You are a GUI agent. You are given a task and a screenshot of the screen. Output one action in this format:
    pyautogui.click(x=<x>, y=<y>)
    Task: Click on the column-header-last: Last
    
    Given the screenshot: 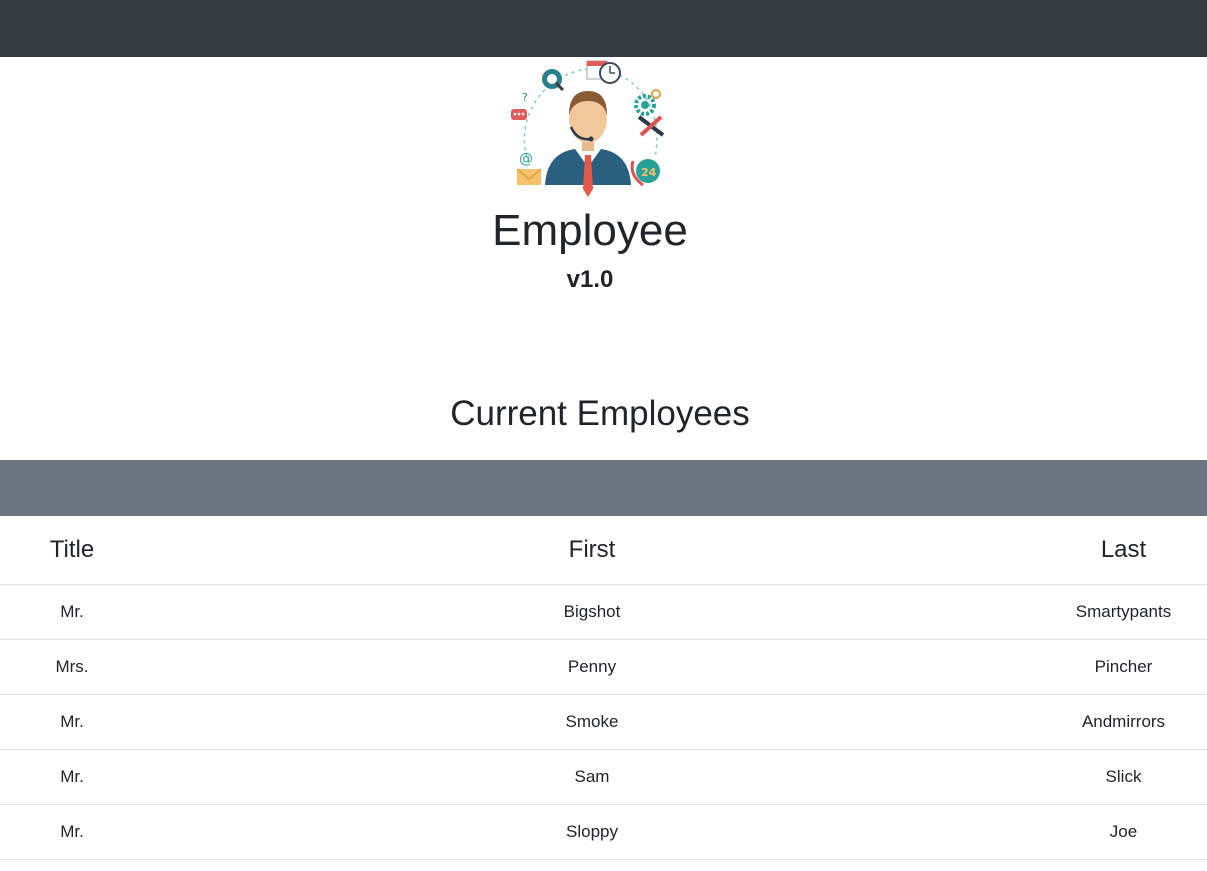 What is the action you would take?
    pyautogui.click(x=1123, y=550)
    